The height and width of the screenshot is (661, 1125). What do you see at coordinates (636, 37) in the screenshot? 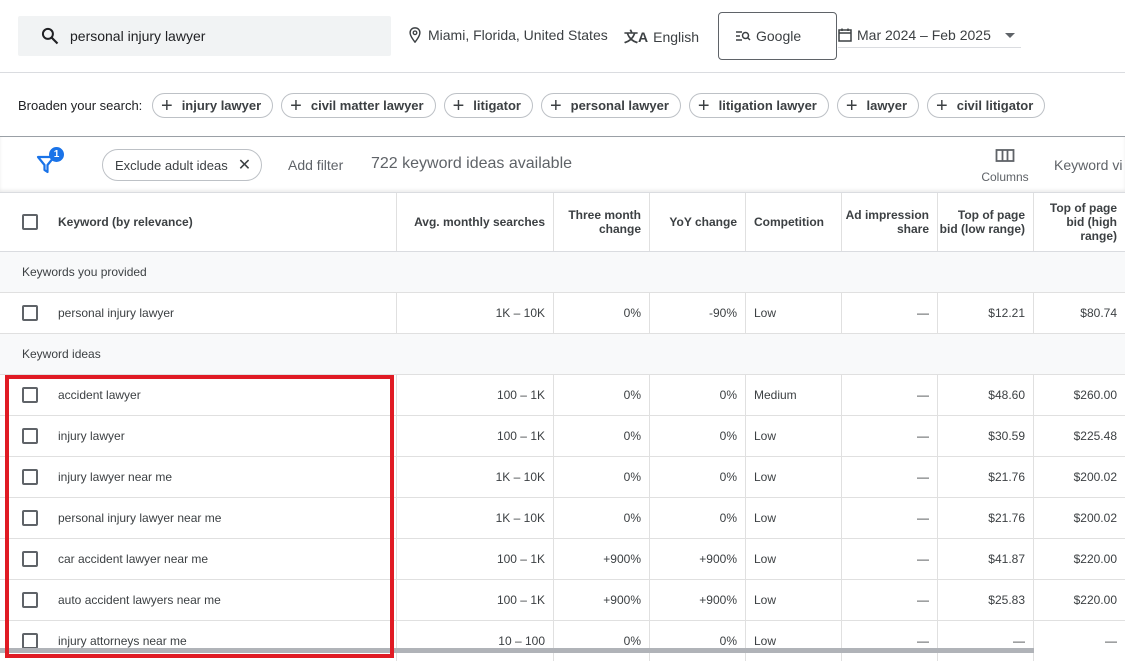
I see `translate-icon: 文A` at bounding box center [636, 37].